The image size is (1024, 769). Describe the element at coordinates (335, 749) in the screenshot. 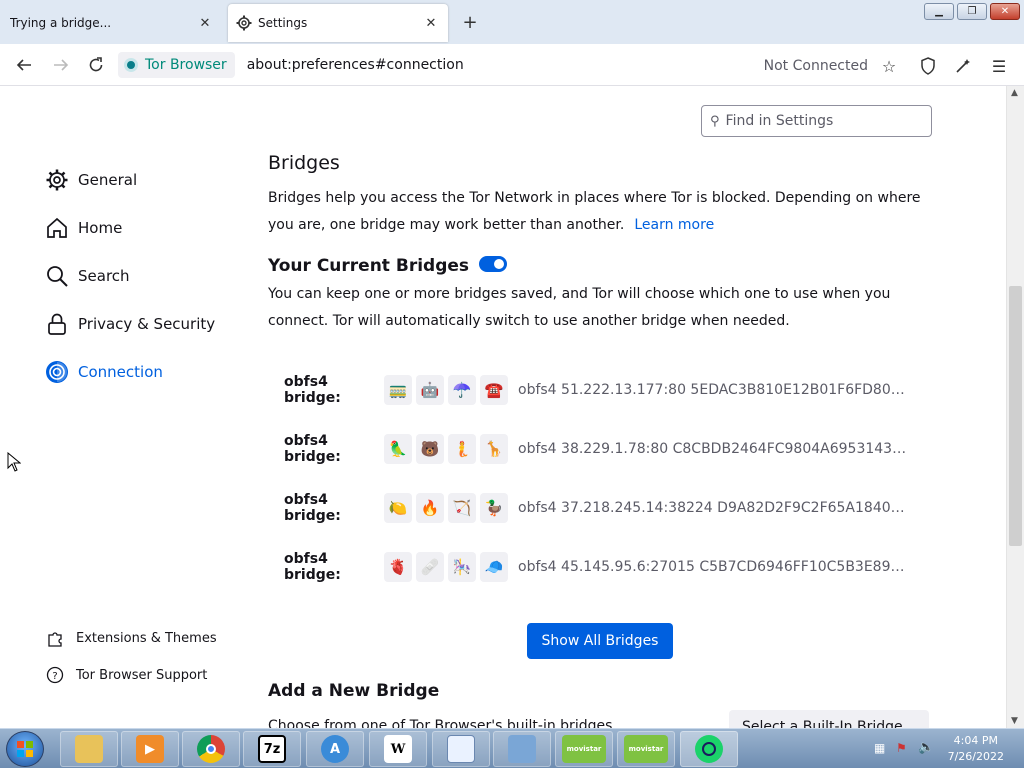

I see `taskbar-illustrator: A` at that location.